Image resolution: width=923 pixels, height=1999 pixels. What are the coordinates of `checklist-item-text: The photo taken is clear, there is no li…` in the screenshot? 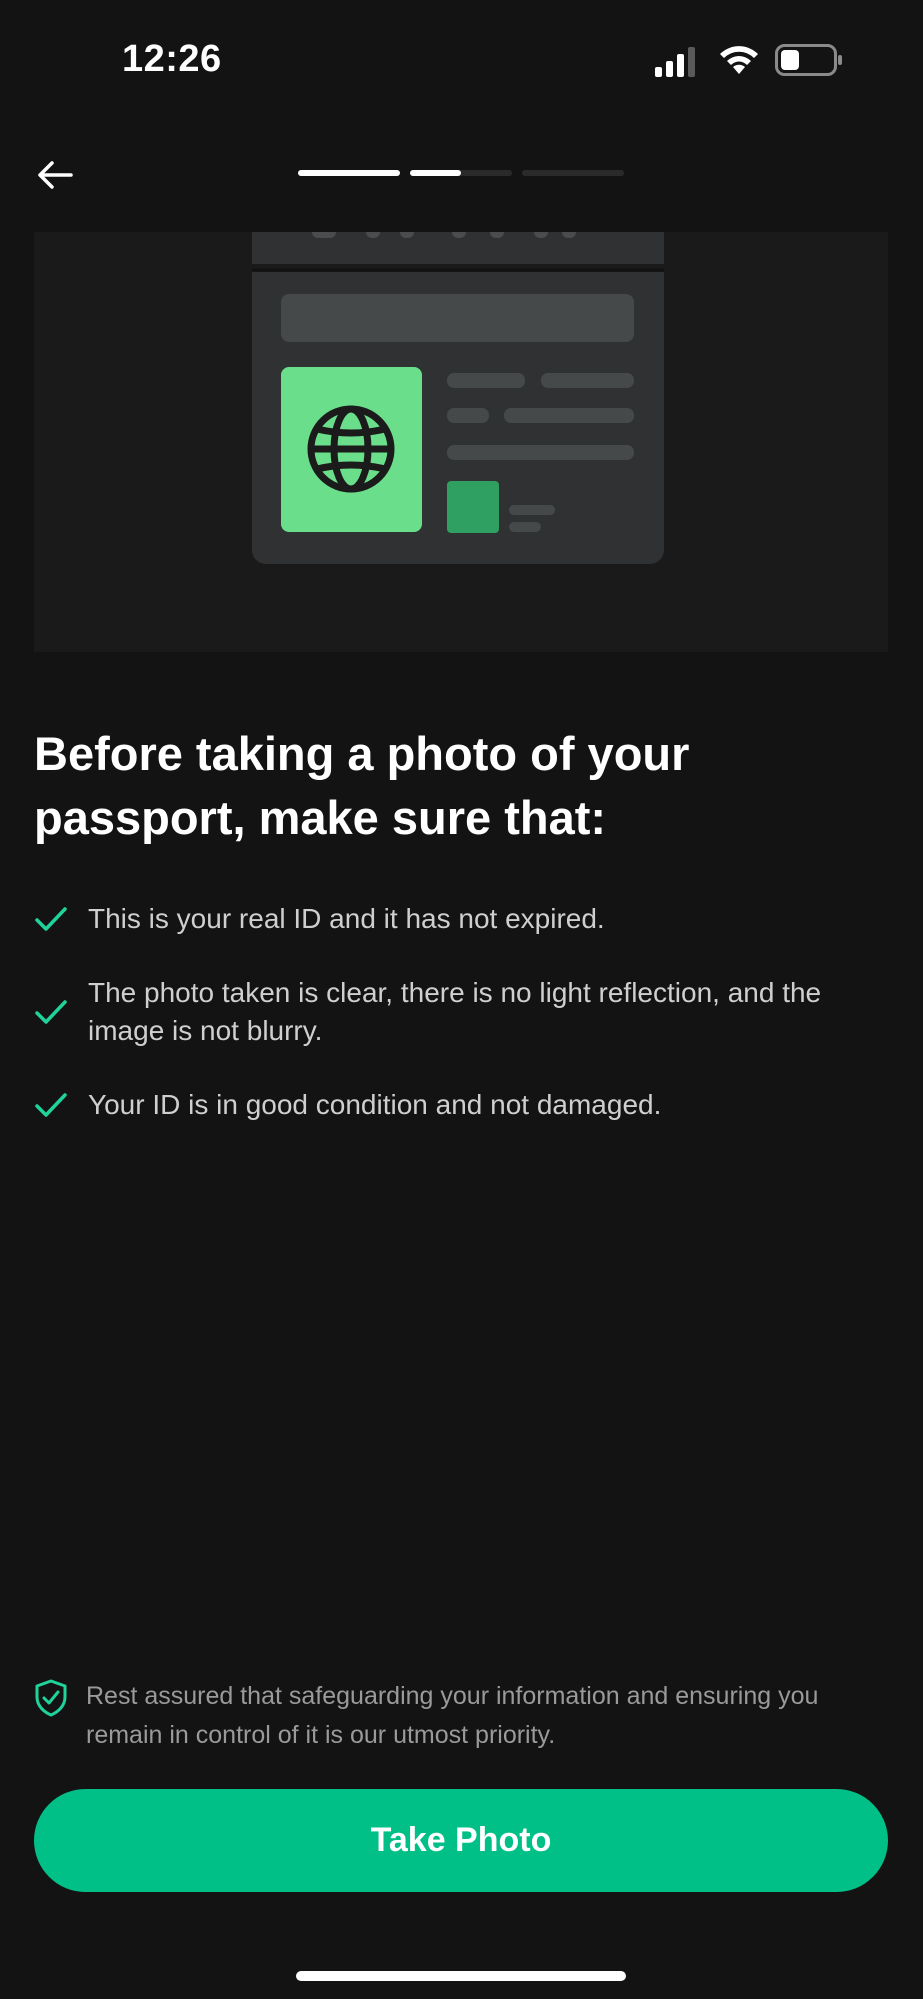 It's located at (455, 1011).